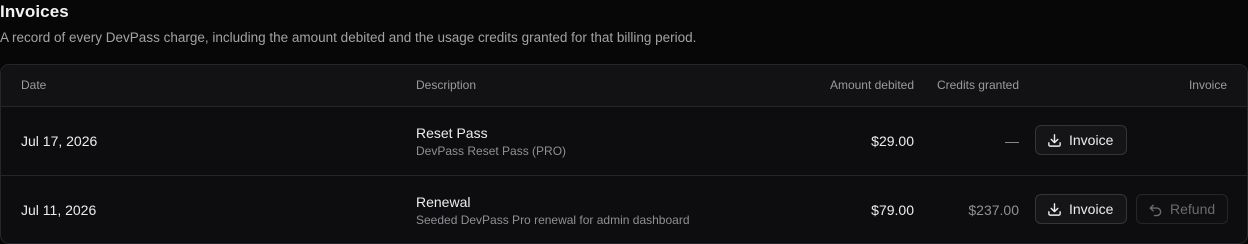 This screenshot has width=1248, height=244. What do you see at coordinates (491, 151) in the screenshot?
I see `row-description-detail: DevPass Reset Pass (PRO)` at bounding box center [491, 151].